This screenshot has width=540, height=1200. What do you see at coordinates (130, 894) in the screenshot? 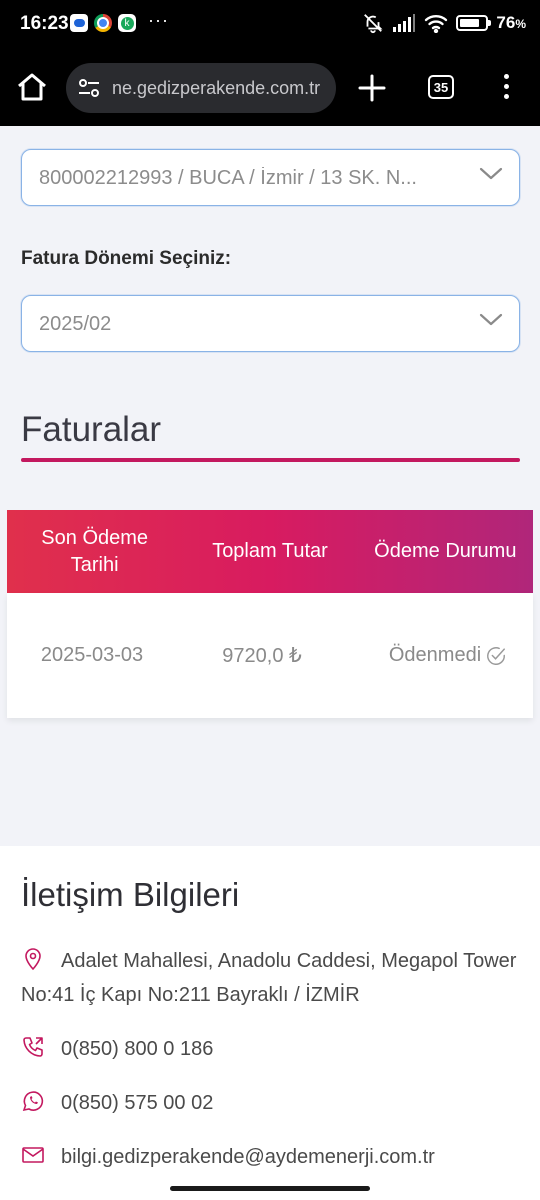
I see `contact-title: İletişim Bilgileri` at bounding box center [130, 894].